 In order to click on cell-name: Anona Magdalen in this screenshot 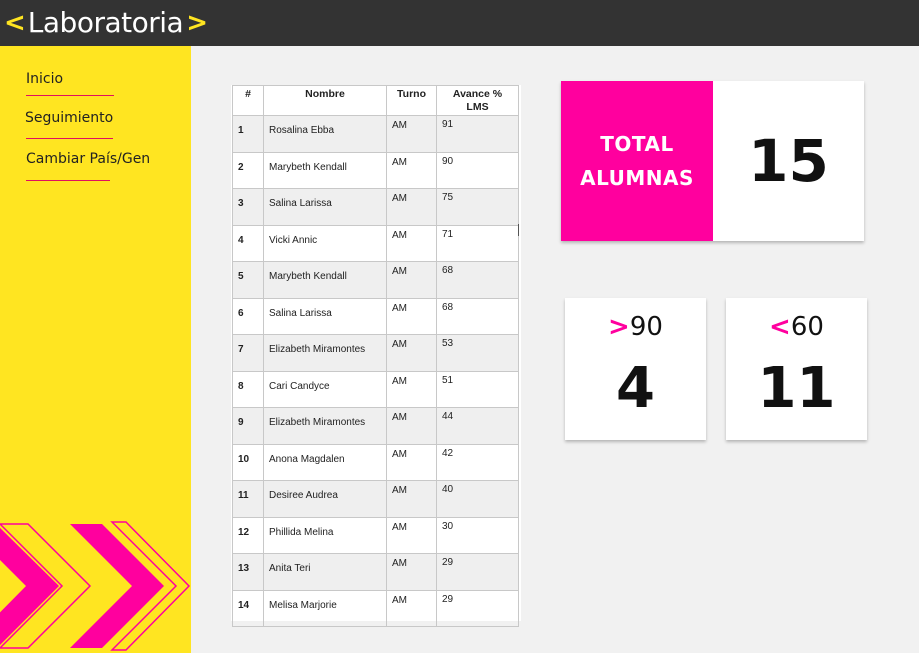, I will do `click(325, 462)`.